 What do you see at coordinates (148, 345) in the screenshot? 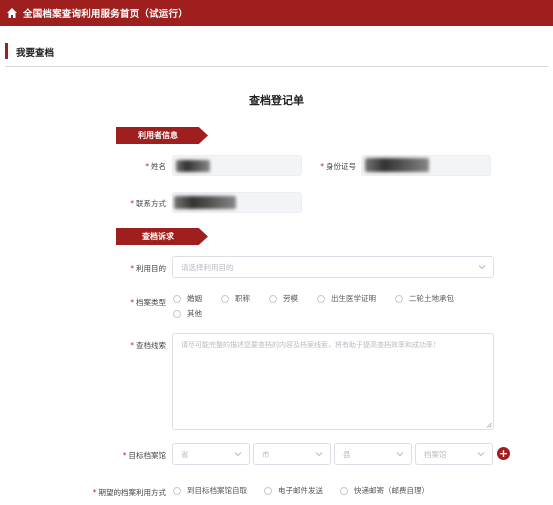
I see `clue-label: * 查档线索` at bounding box center [148, 345].